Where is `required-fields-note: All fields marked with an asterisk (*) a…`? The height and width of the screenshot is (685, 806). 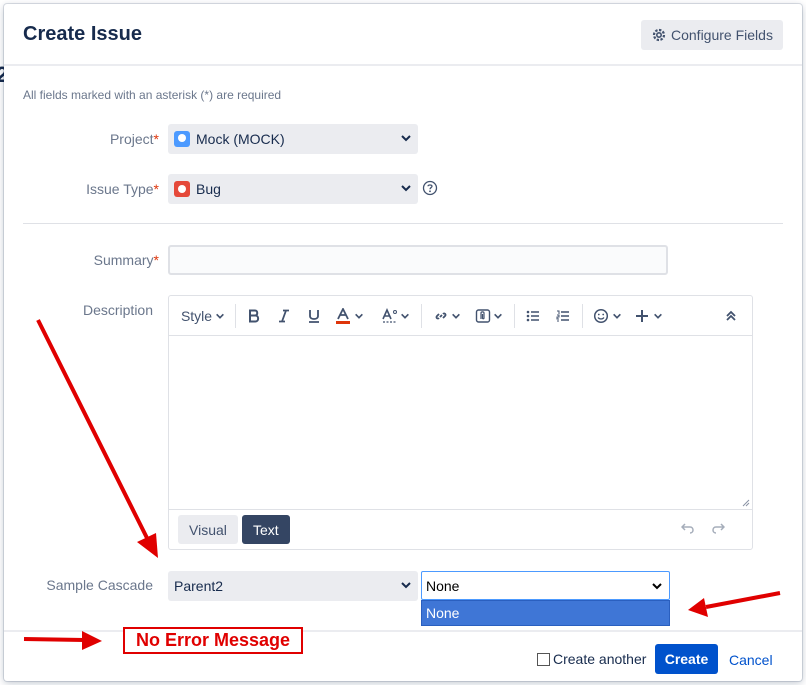 required-fields-note: All fields marked with an asterisk (*) a… is located at coordinates (152, 95).